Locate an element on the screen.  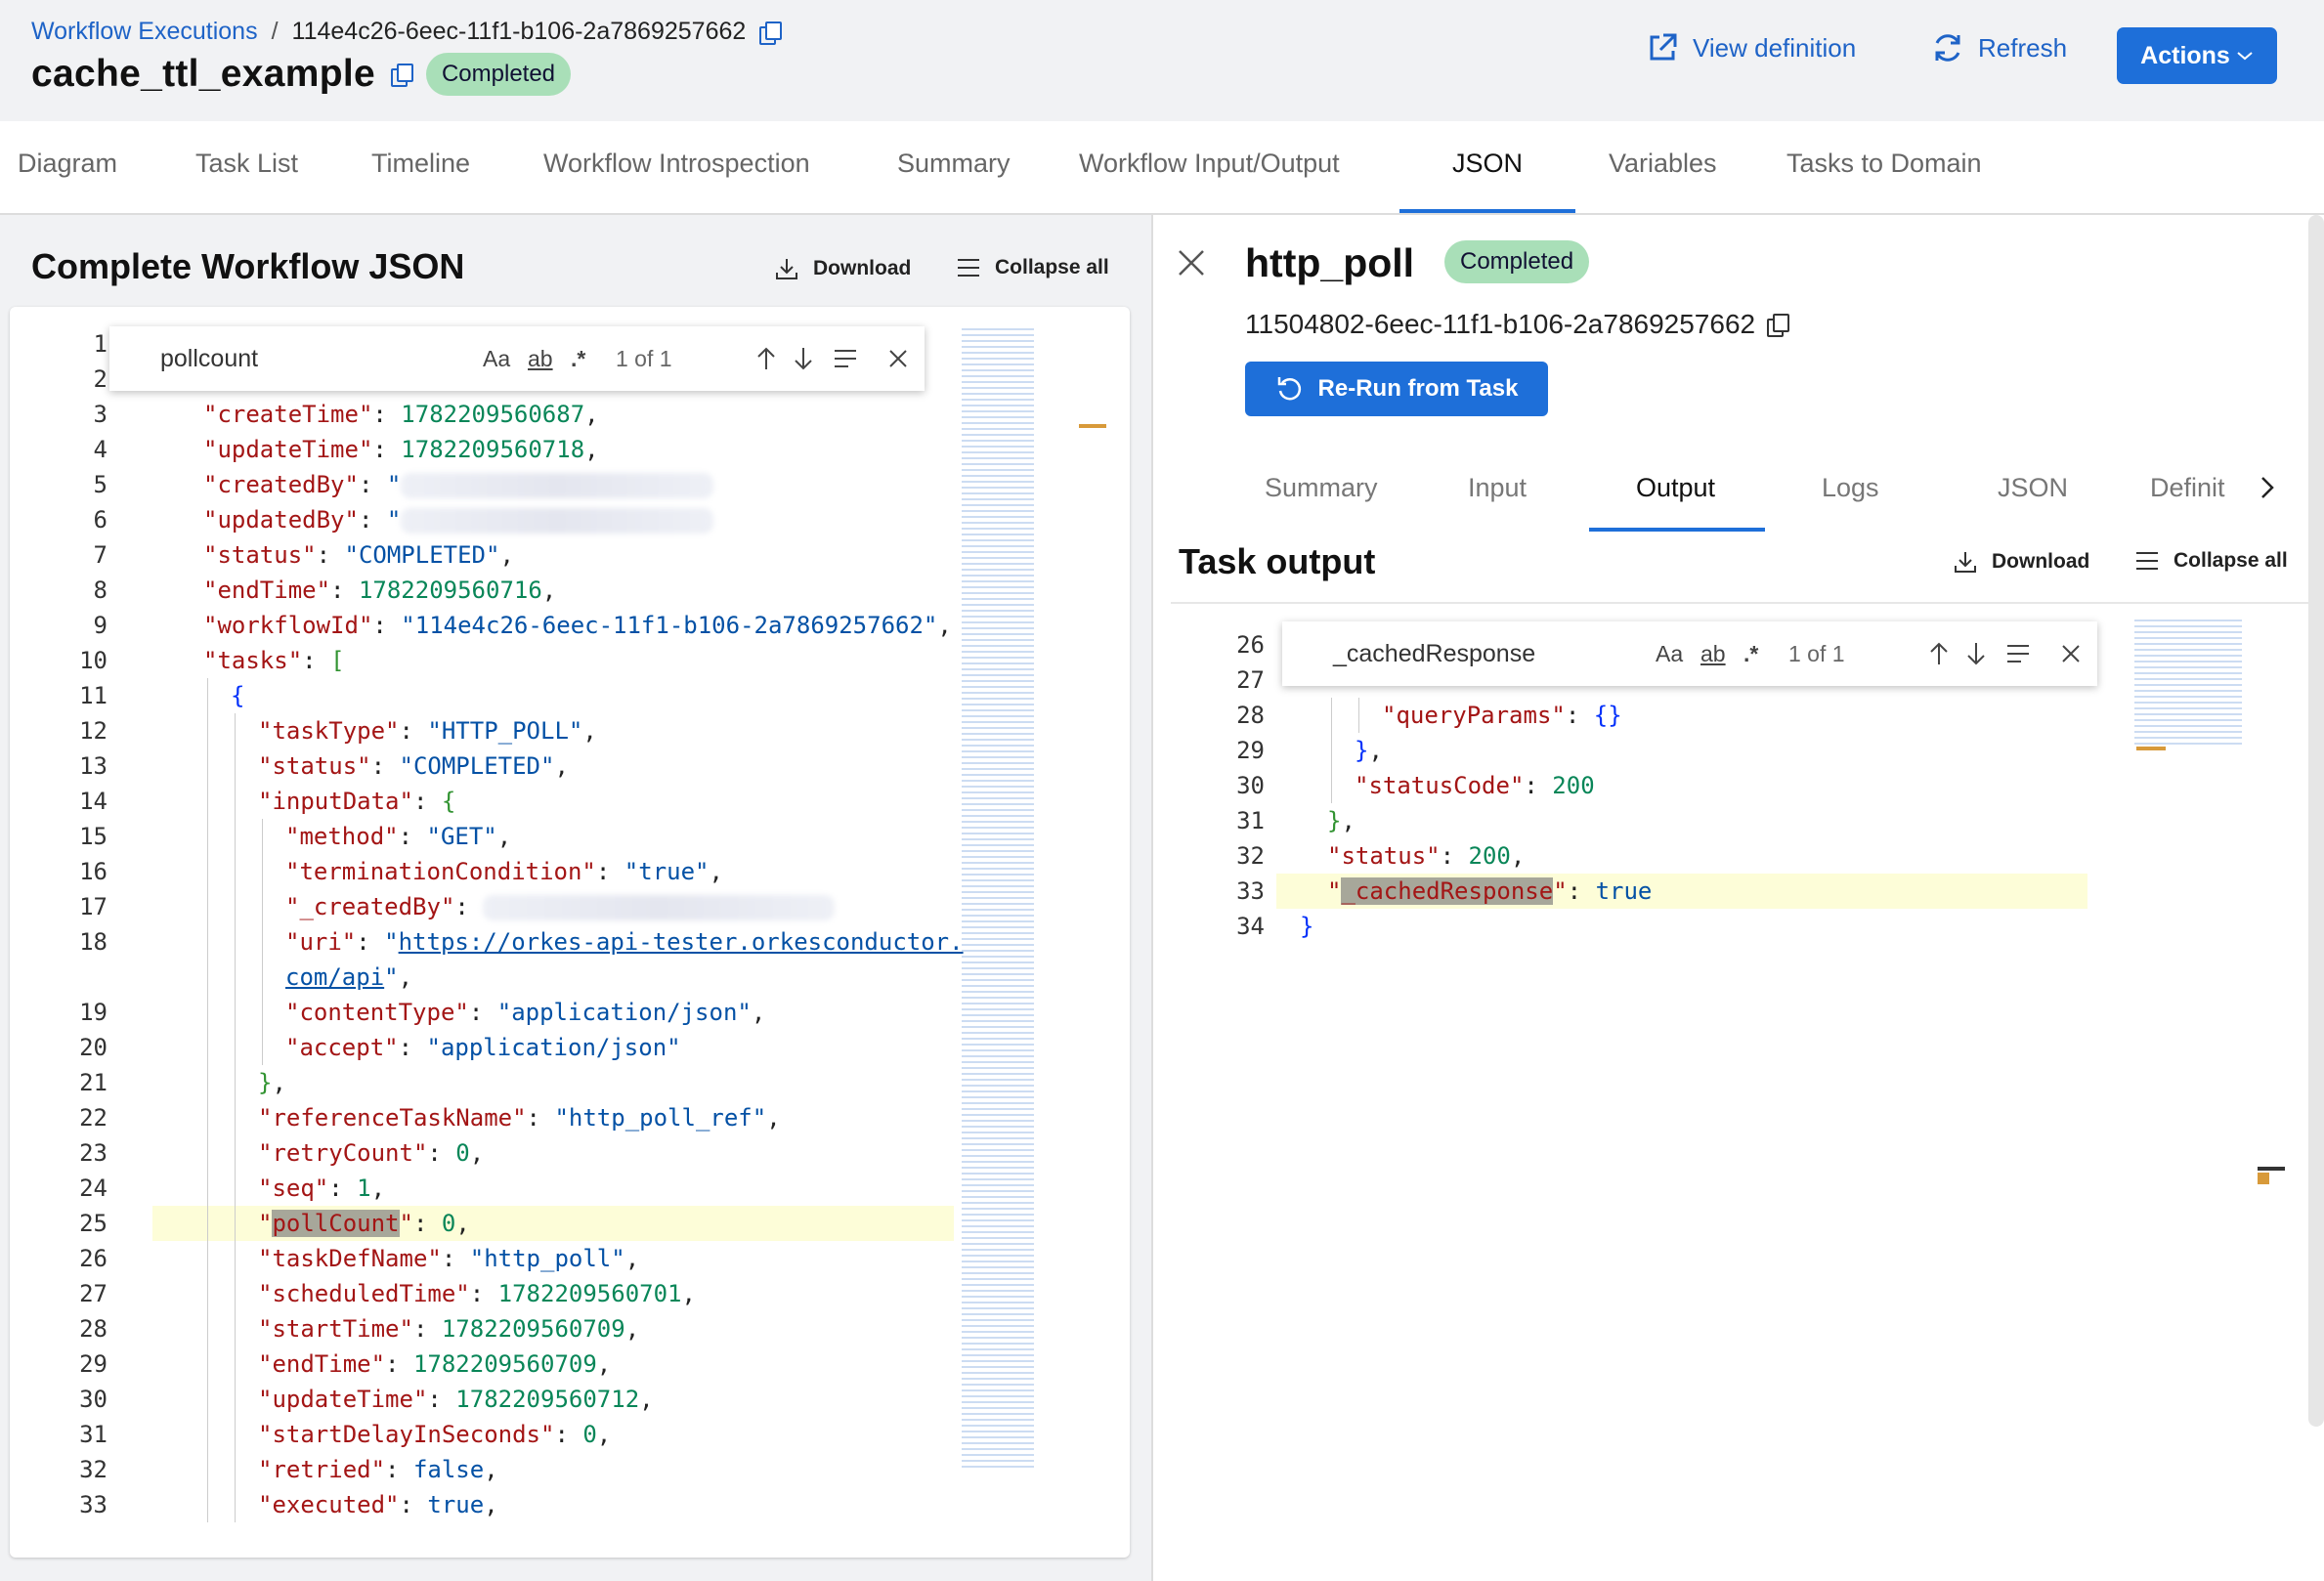
output-collapse-all-button: Collapse all is located at coordinates (2211, 561).